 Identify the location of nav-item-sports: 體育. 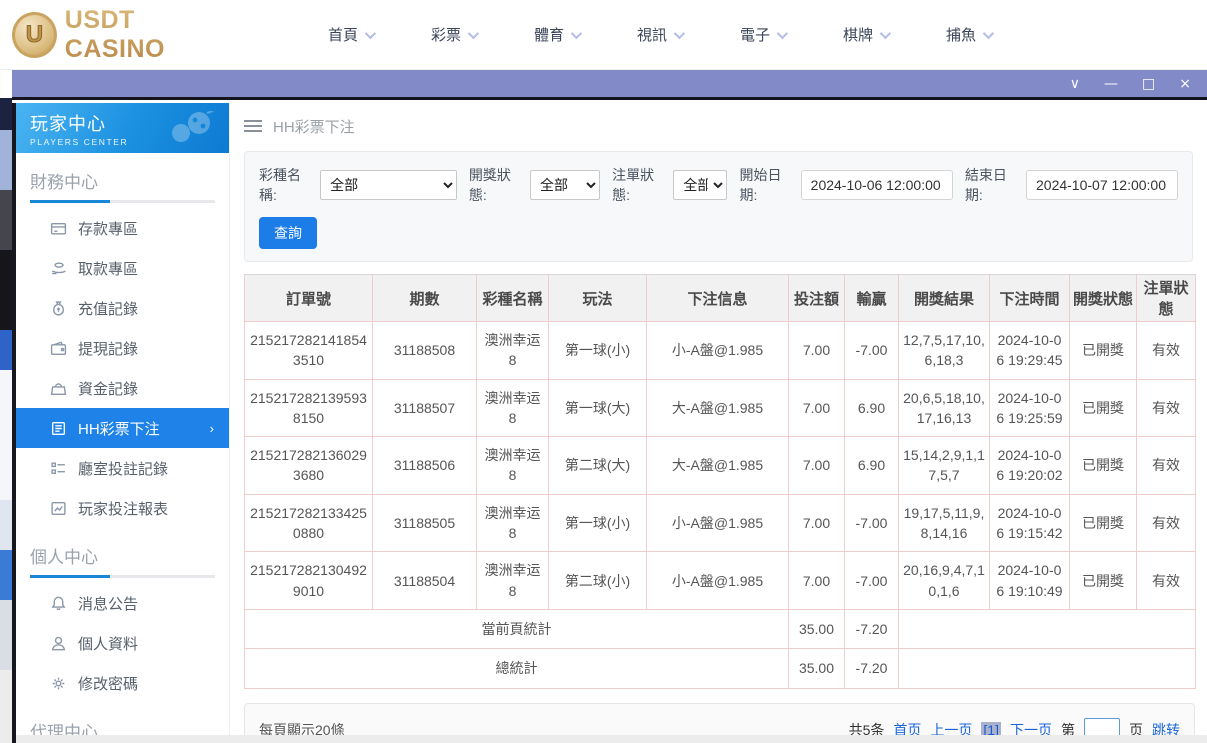
(556, 34).